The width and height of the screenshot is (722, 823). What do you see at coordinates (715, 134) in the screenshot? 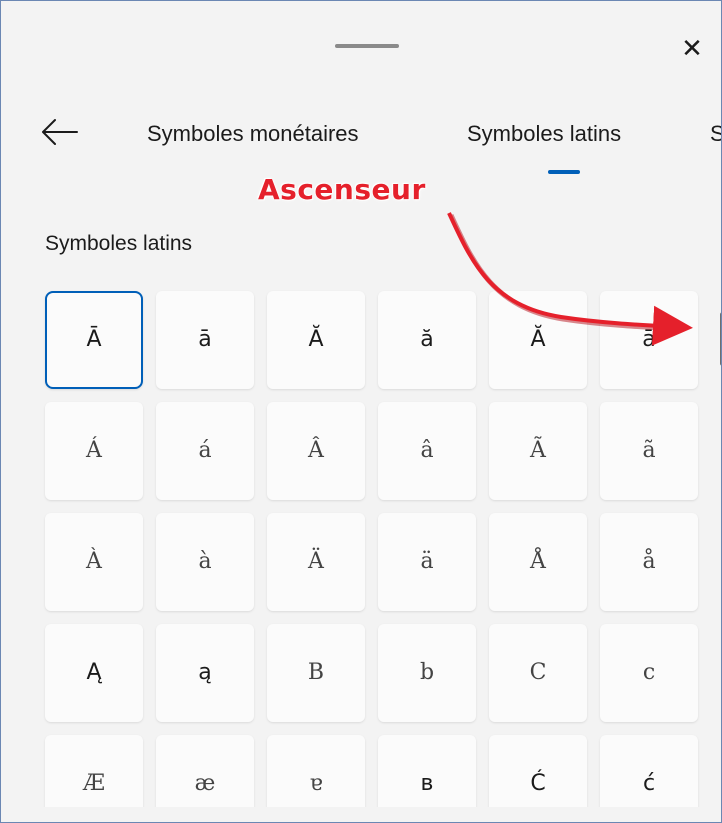
I see `tab-next-partial: Sy` at bounding box center [715, 134].